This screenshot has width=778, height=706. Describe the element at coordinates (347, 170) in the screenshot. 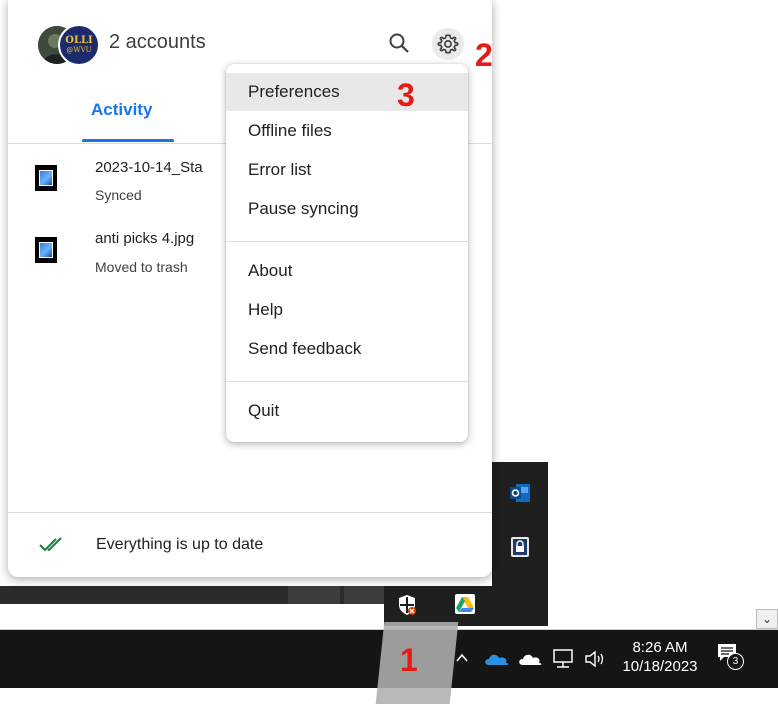

I see `menu-item-error-list: Error list` at that location.